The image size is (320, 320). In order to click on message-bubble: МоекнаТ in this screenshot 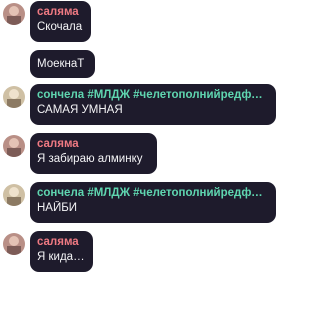, I will do `click(62, 64)`.